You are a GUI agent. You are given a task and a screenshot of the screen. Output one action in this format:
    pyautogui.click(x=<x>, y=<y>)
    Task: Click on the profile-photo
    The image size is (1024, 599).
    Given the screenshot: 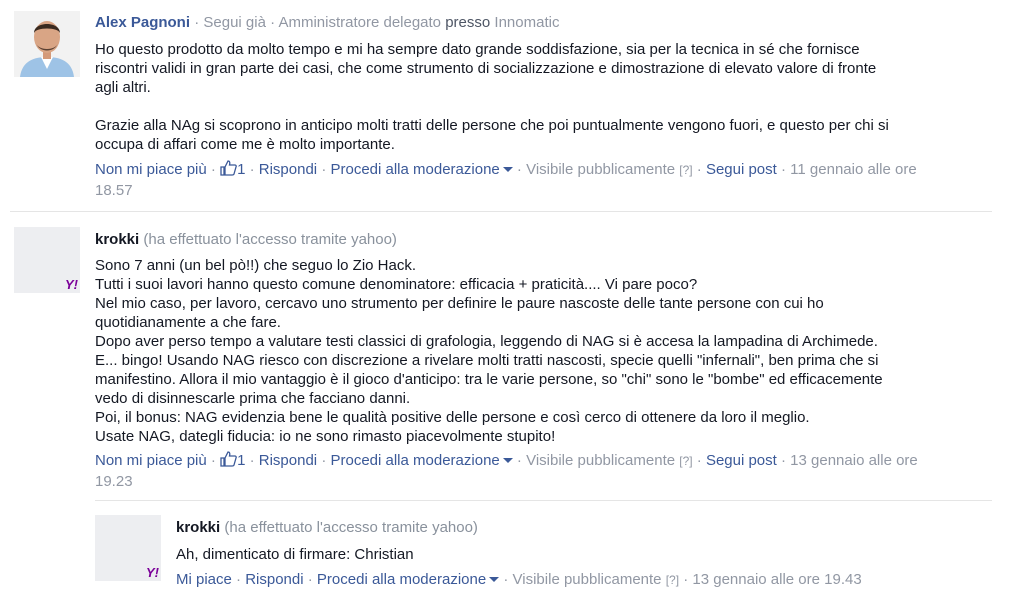 What is the action you would take?
    pyautogui.click(x=47, y=44)
    